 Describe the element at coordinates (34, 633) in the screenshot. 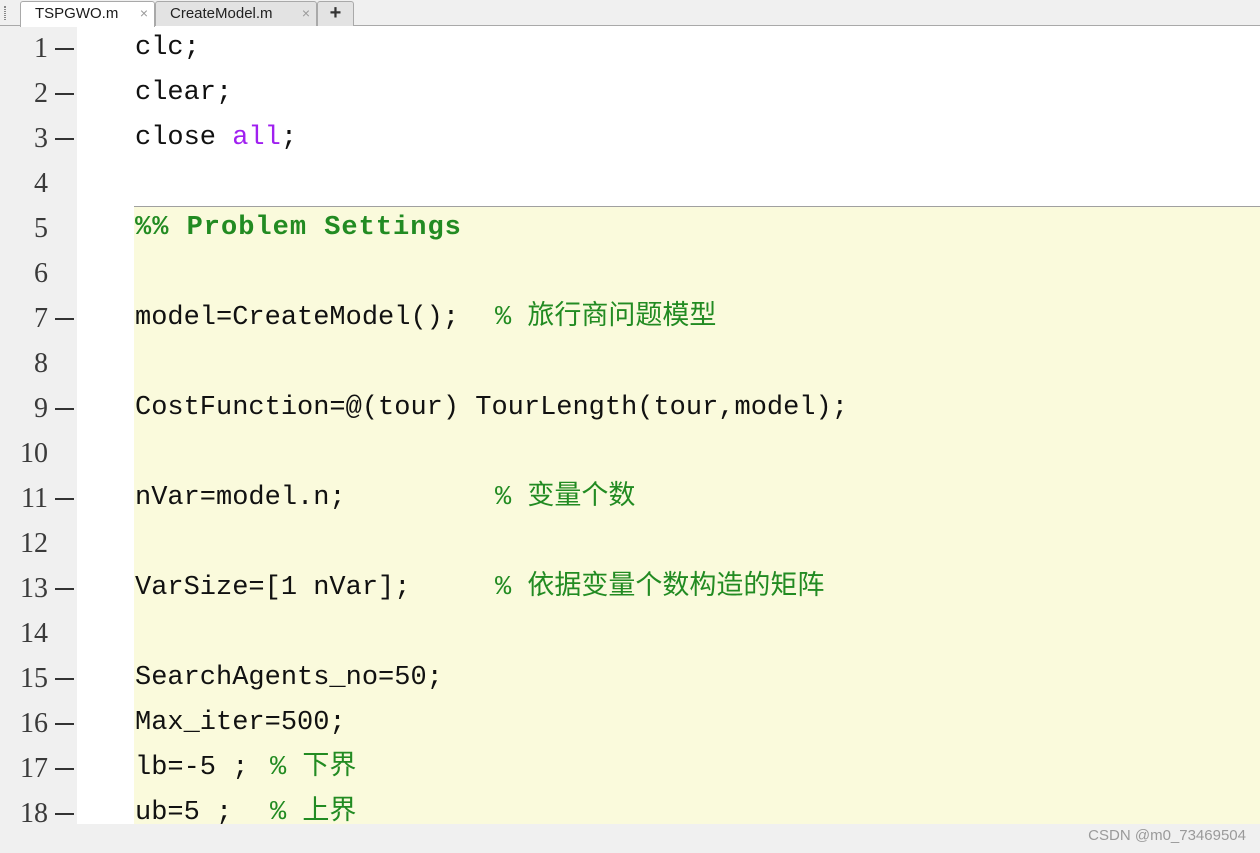

I see `line-number: 14` at that location.